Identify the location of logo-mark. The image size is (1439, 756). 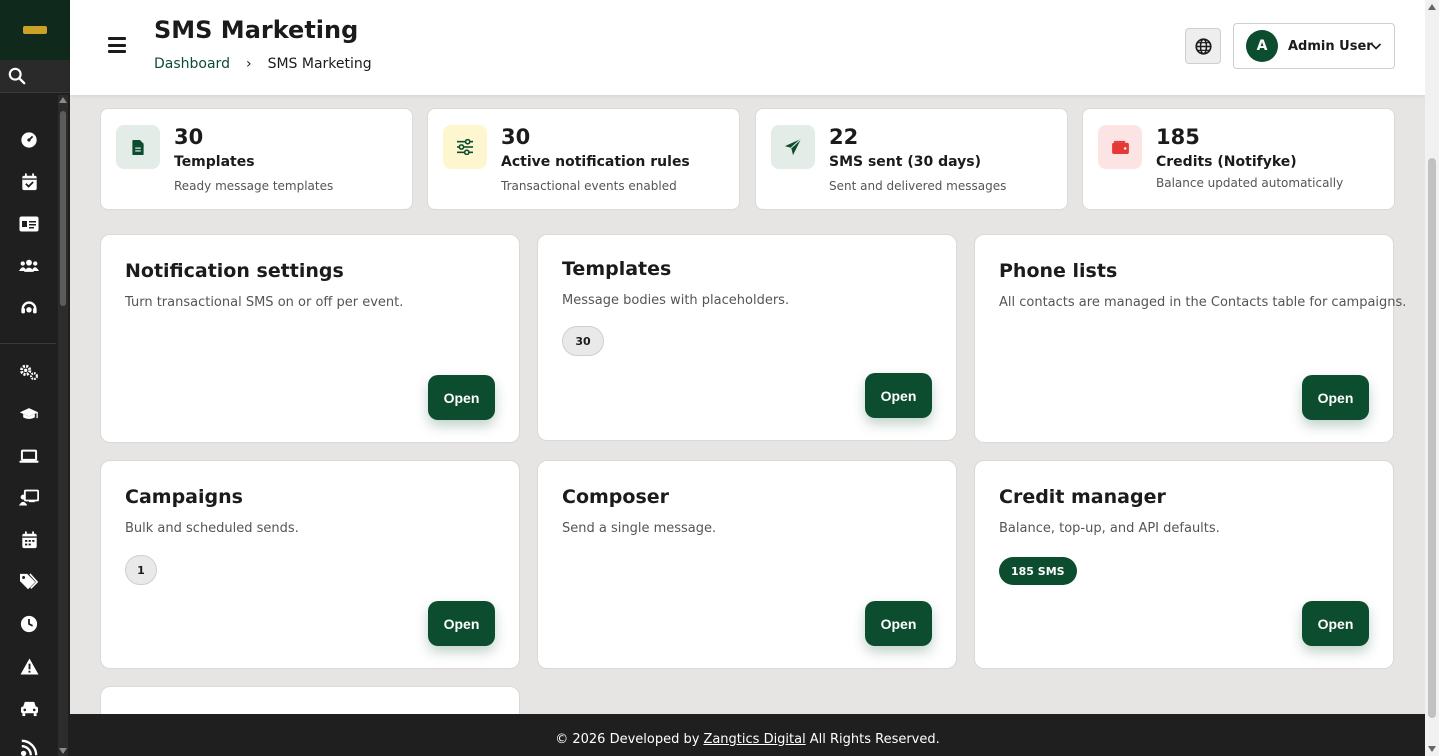
(35, 30).